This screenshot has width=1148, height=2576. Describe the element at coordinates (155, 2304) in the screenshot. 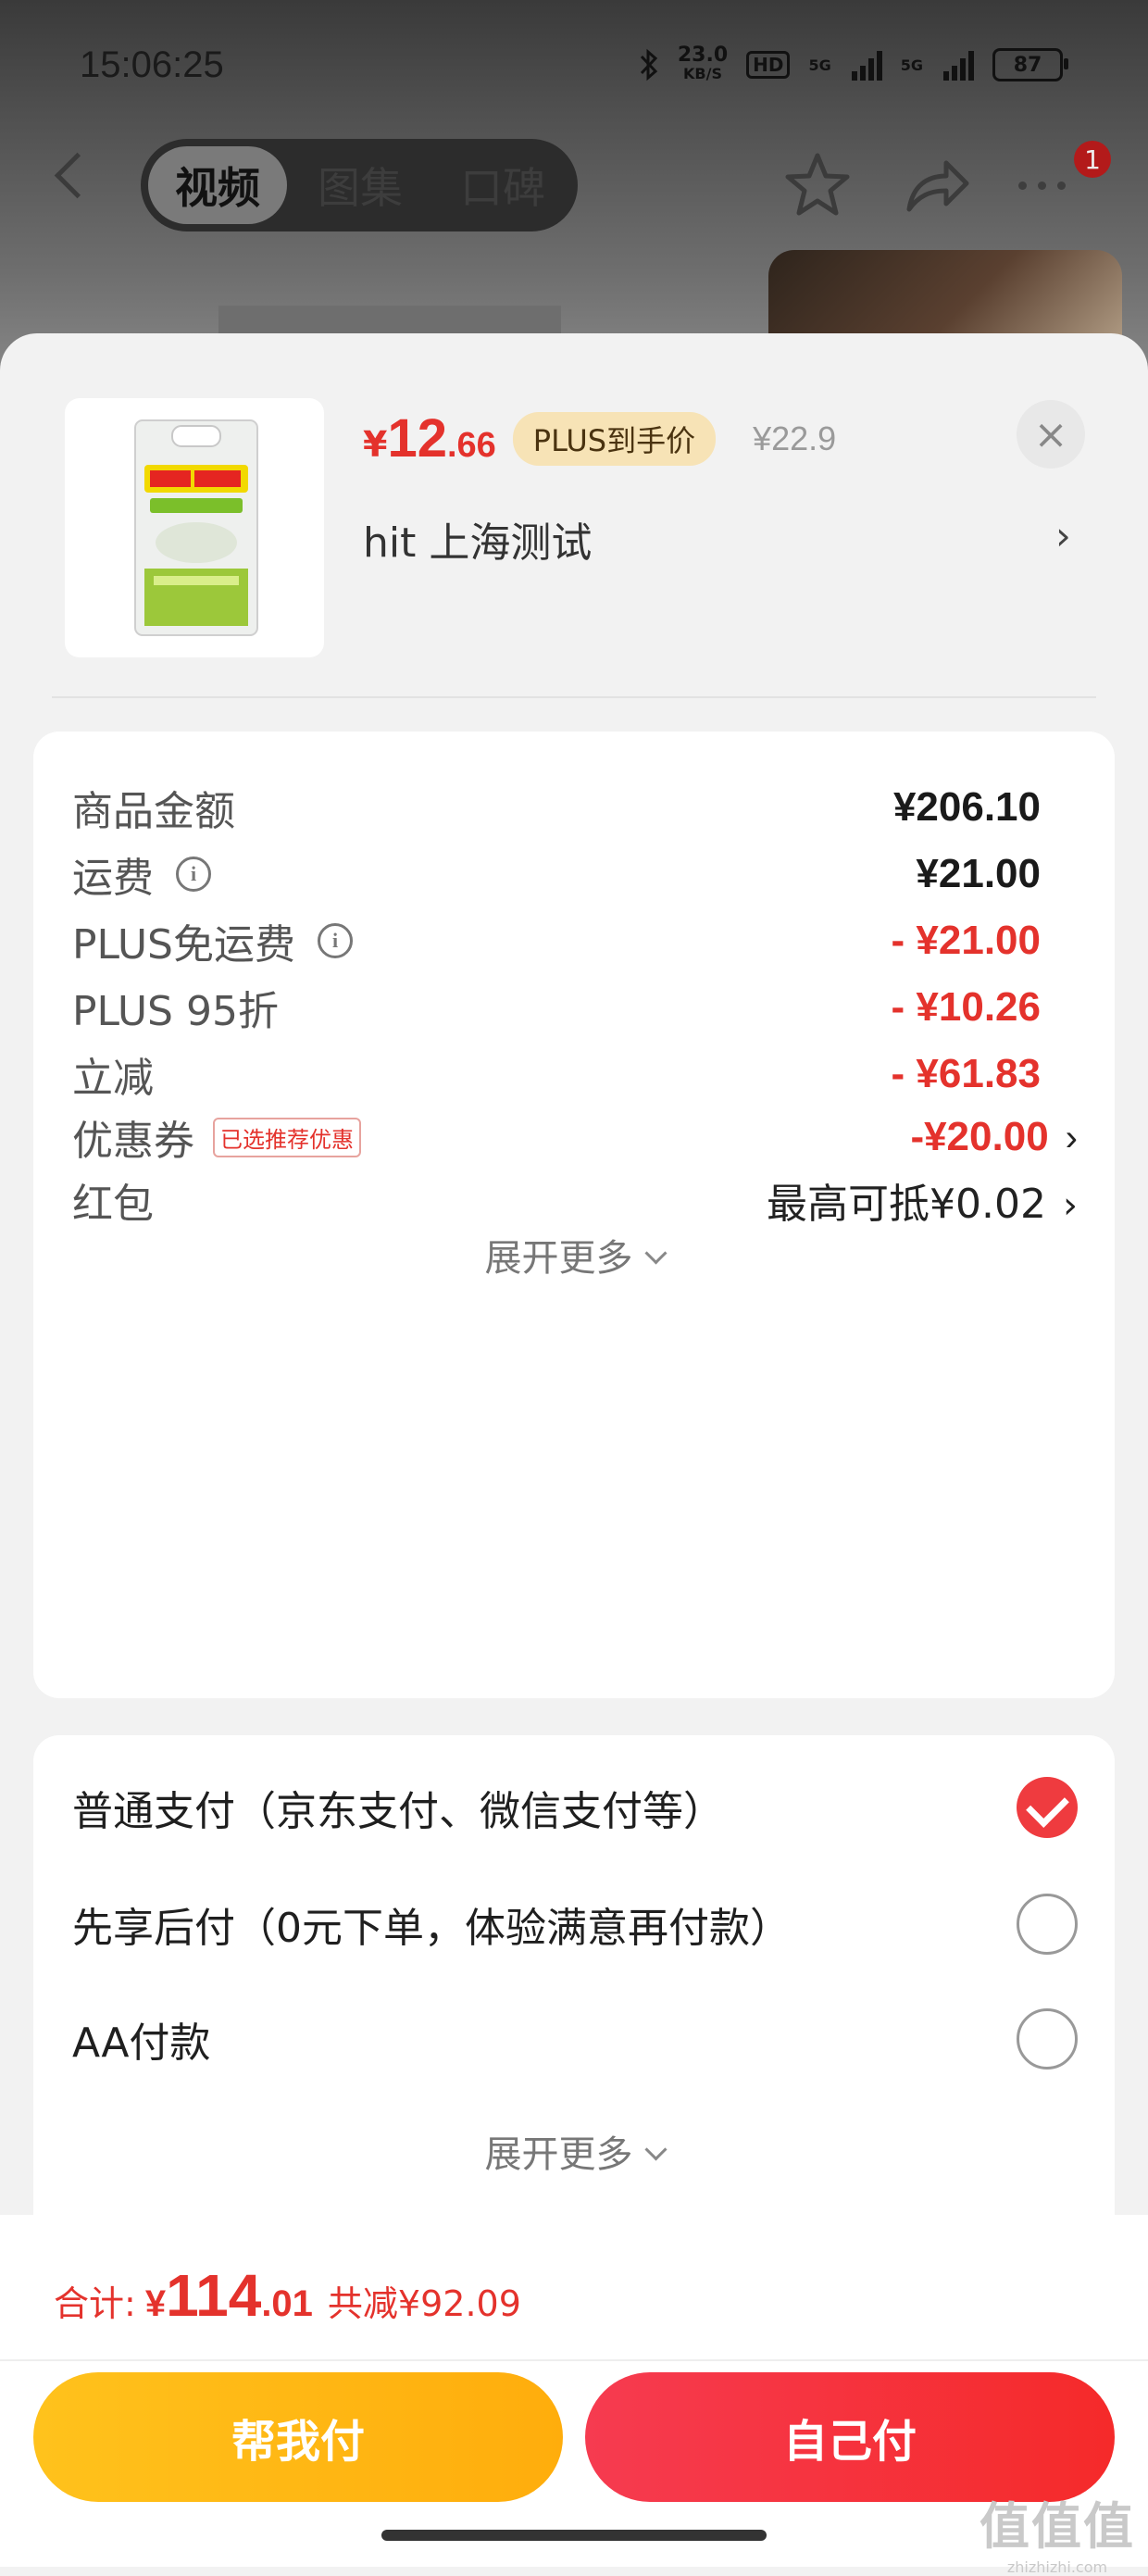

I see `total-currency: ¥` at that location.